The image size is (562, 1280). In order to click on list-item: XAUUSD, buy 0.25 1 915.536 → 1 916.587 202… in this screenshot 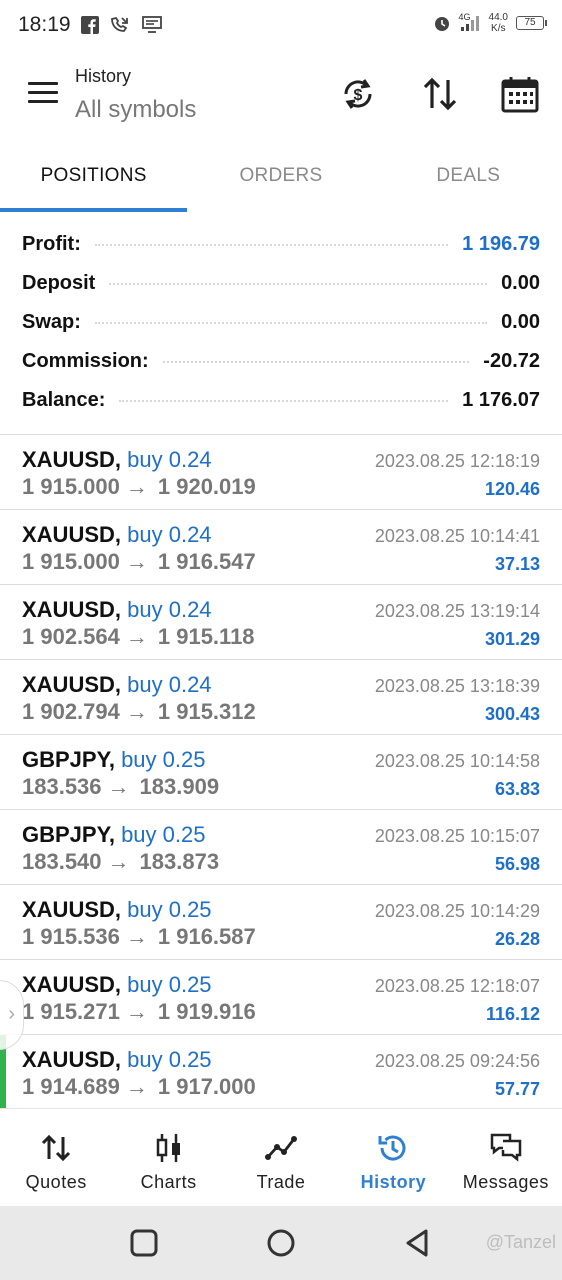, I will do `click(281, 922)`.